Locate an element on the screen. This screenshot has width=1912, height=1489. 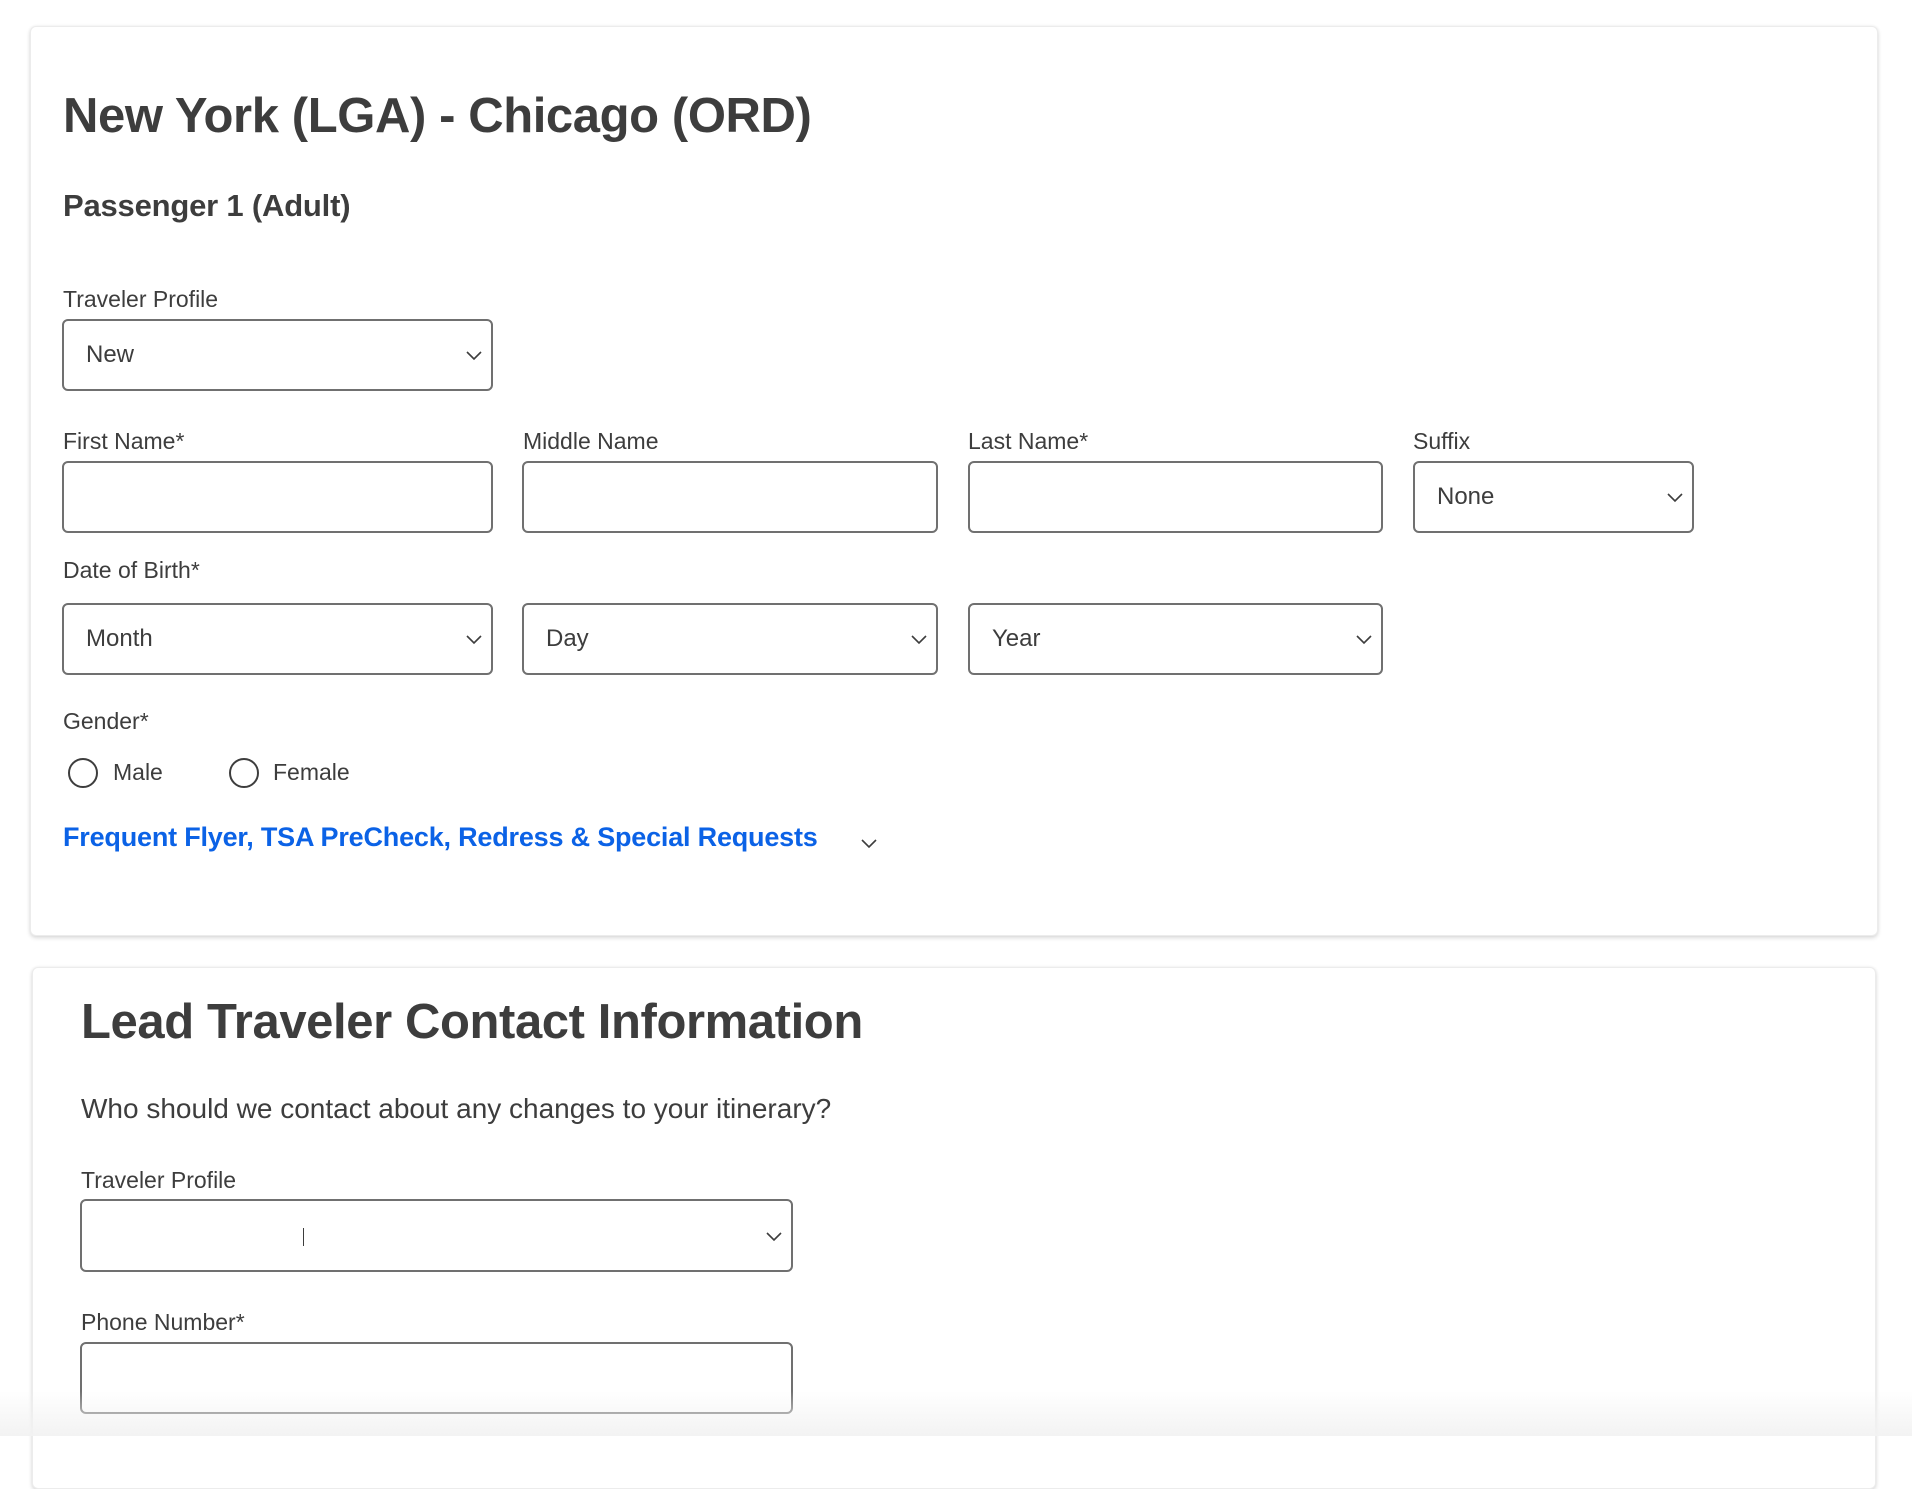
text-cursor is located at coordinates (303, 1237).